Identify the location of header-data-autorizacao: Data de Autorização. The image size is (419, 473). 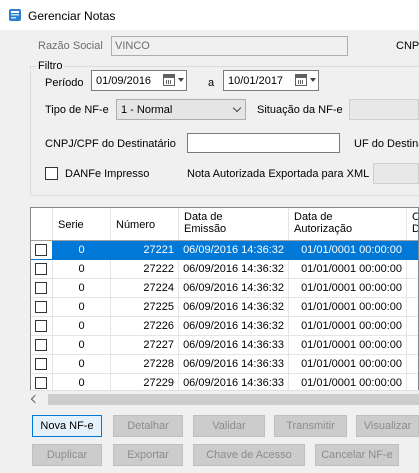
(348, 224).